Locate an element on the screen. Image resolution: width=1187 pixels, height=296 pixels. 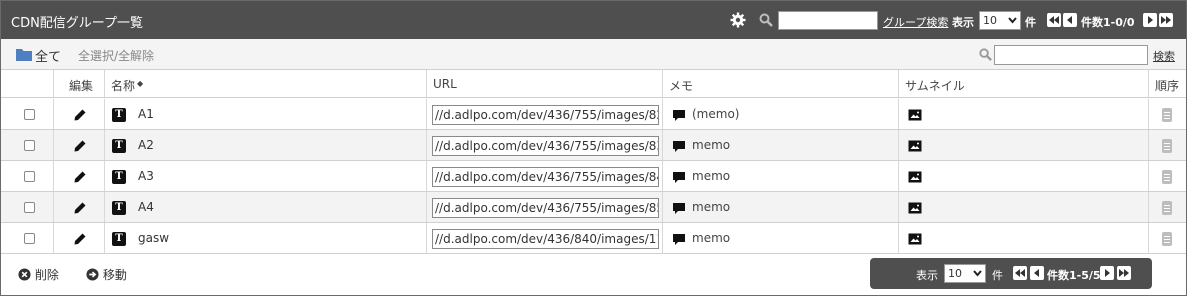
url-field: //d.adlpo.com/dev/436/840/images/113.png is located at coordinates (545, 239).